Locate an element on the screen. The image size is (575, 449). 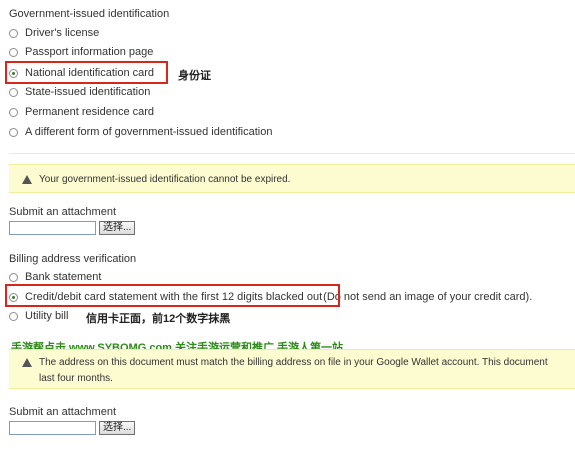
radio-label: Bank statement is located at coordinates (63, 277).